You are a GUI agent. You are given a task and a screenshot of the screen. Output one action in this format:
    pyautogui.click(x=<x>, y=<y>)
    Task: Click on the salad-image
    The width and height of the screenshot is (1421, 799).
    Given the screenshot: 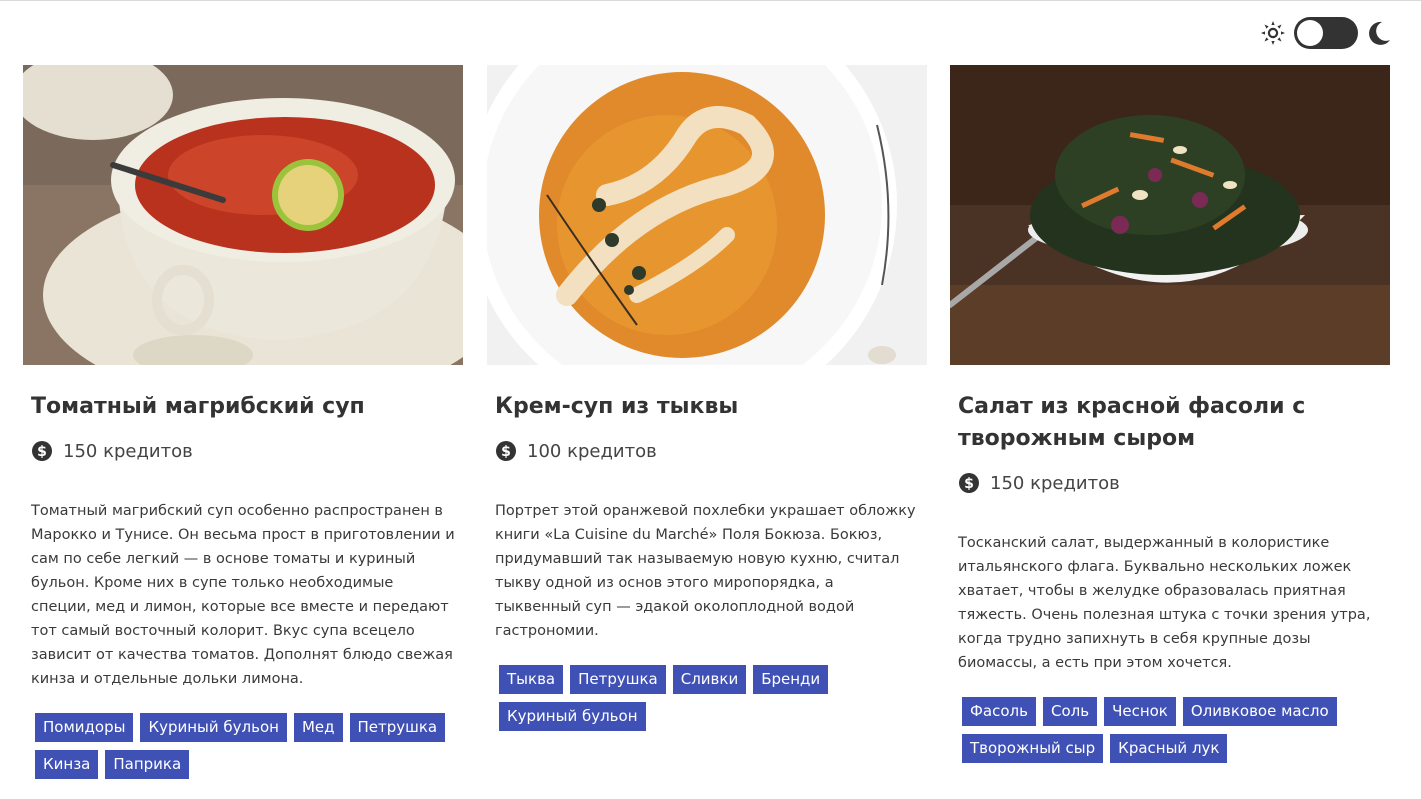 What is the action you would take?
    pyautogui.click(x=1170, y=215)
    